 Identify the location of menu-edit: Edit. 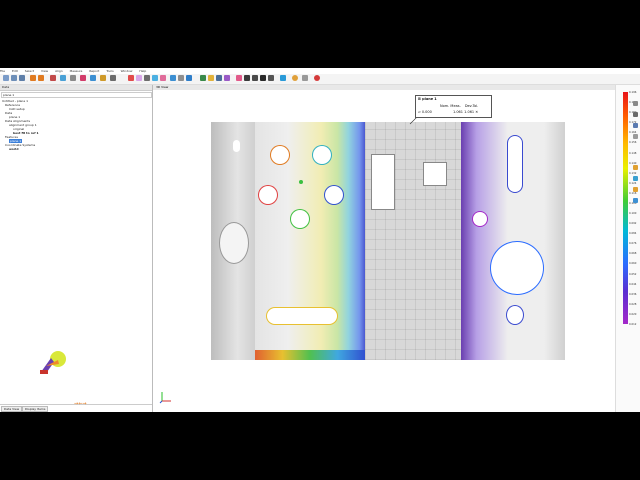
(15, 71).